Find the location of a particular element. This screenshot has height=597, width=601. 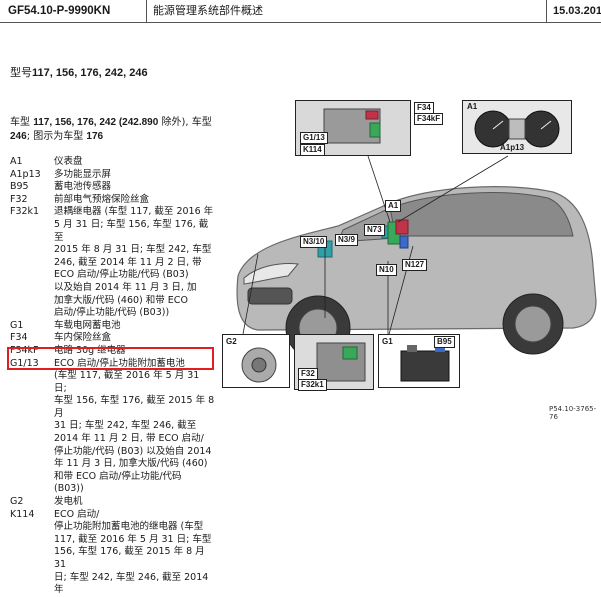

legend-row: A1p13 多功能显示屏 is located at coordinates (112, 175).